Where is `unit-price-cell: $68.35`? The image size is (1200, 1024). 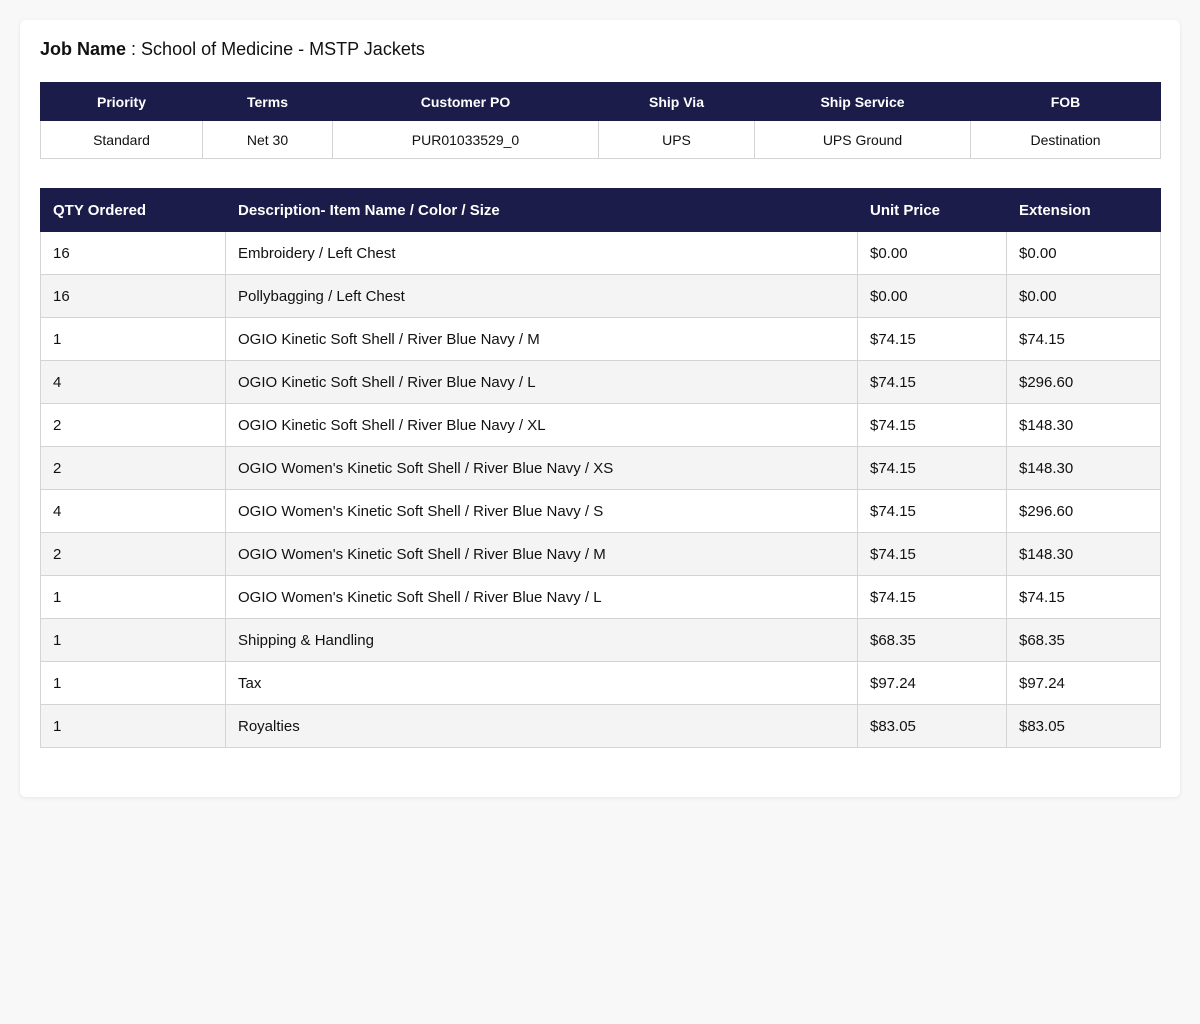 unit-price-cell: $68.35 is located at coordinates (932, 640).